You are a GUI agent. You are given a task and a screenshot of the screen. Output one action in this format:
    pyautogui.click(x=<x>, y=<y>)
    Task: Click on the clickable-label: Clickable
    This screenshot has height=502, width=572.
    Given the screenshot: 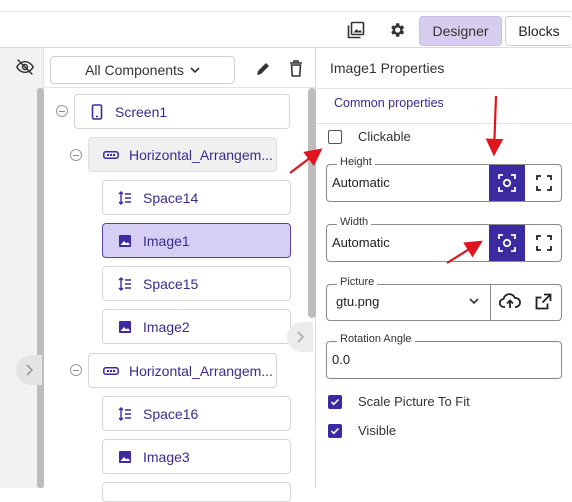 What is the action you would take?
    pyautogui.click(x=384, y=136)
    